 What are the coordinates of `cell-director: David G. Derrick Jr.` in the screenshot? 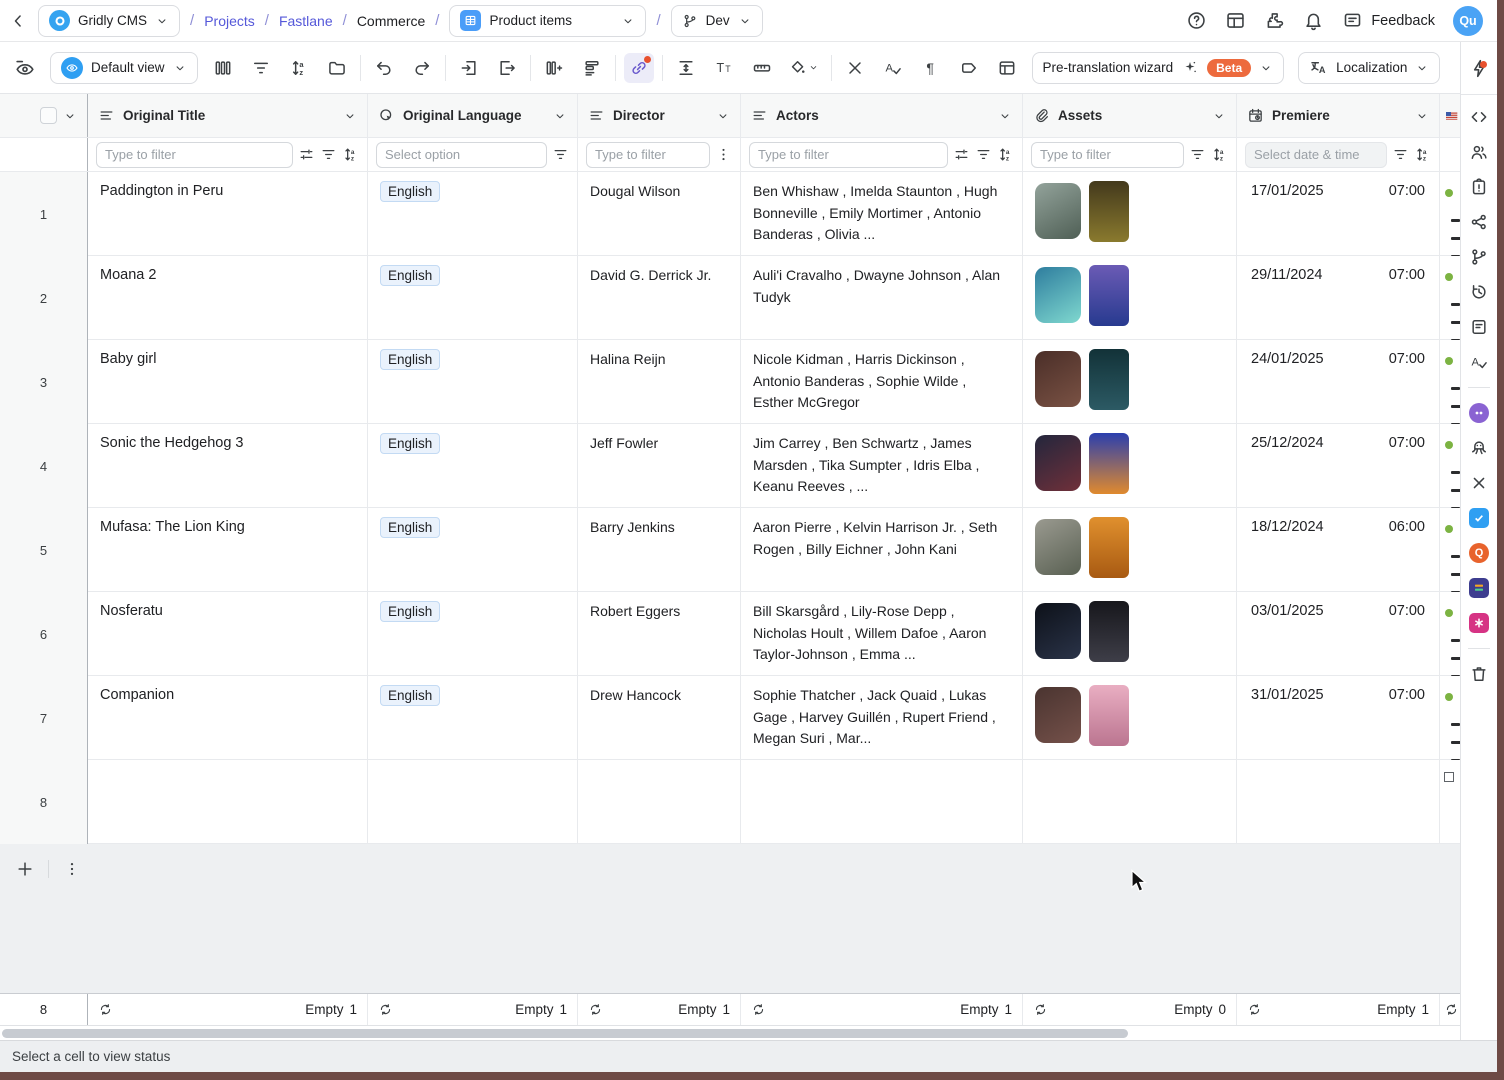 It's located at (659, 298).